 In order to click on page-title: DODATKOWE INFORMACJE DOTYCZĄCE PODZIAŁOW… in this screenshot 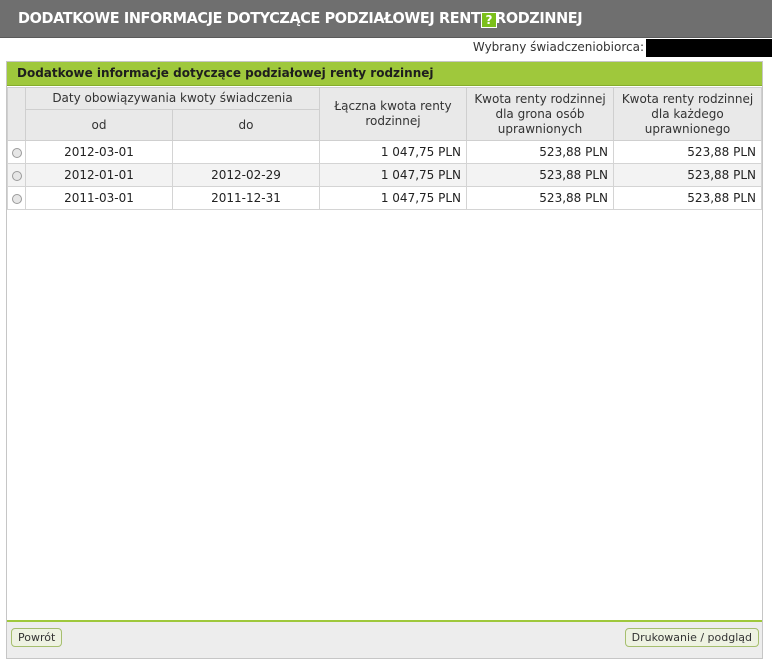, I will do `click(300, 18)`.